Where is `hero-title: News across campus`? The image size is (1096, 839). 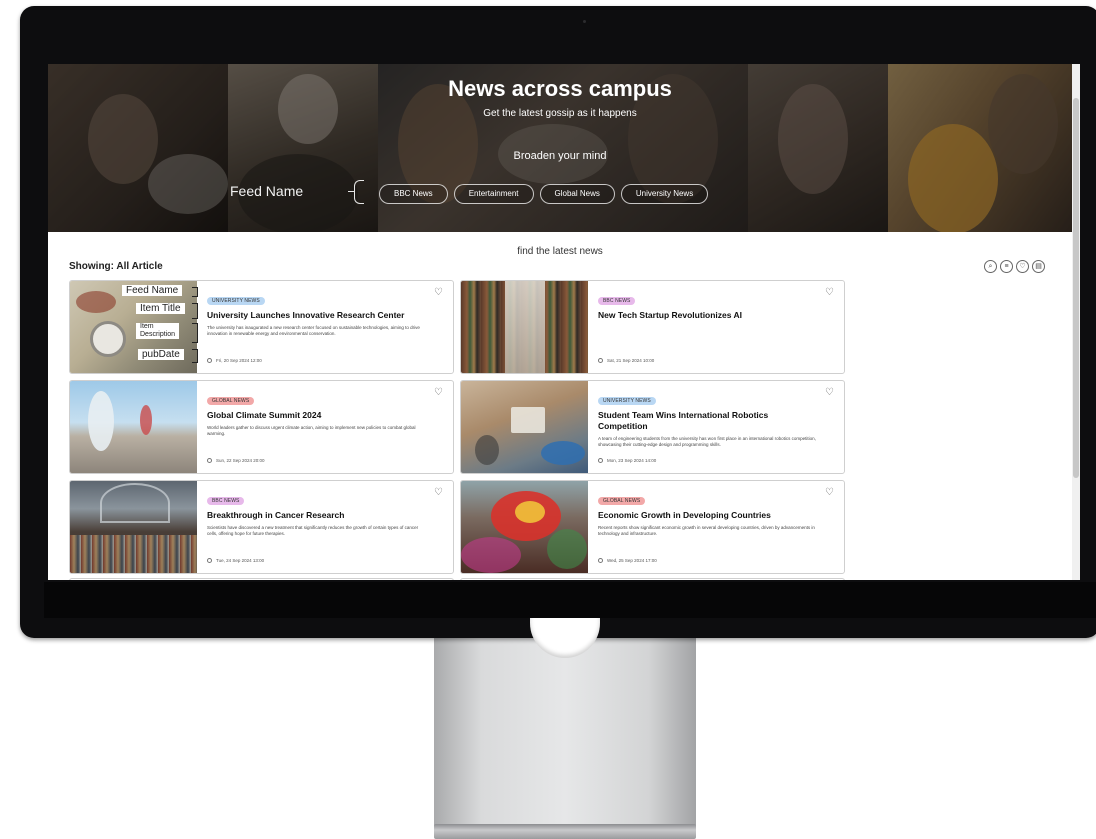
hero-title: News across campus is located at coordinates (560, 88).